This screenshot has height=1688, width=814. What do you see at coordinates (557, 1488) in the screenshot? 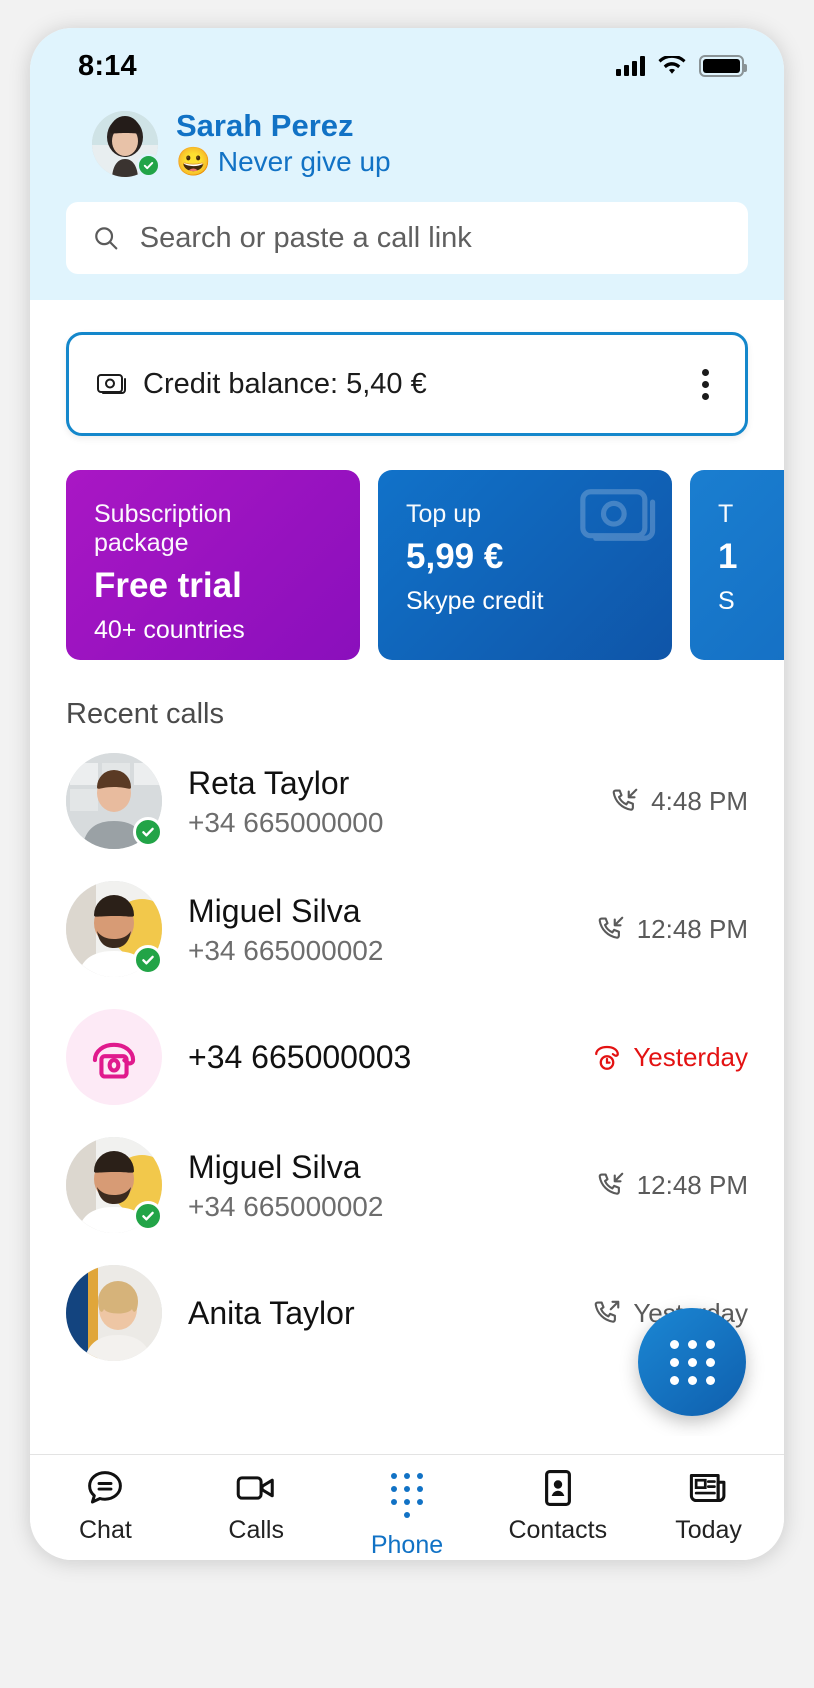
I see `contact-card-icon` at bounding box center [557, 1488].